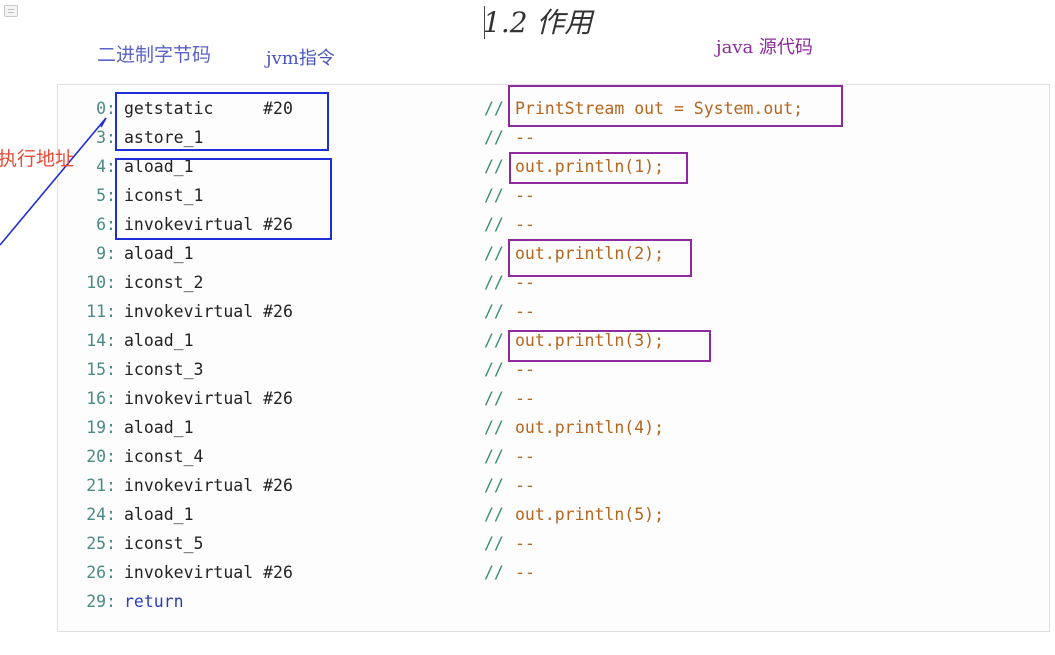 The width and height of the screenshot is (1055, 655). Describe the element at coordinates (53, 181) in the screenshot. I see `execution-address-arrow` at that location.